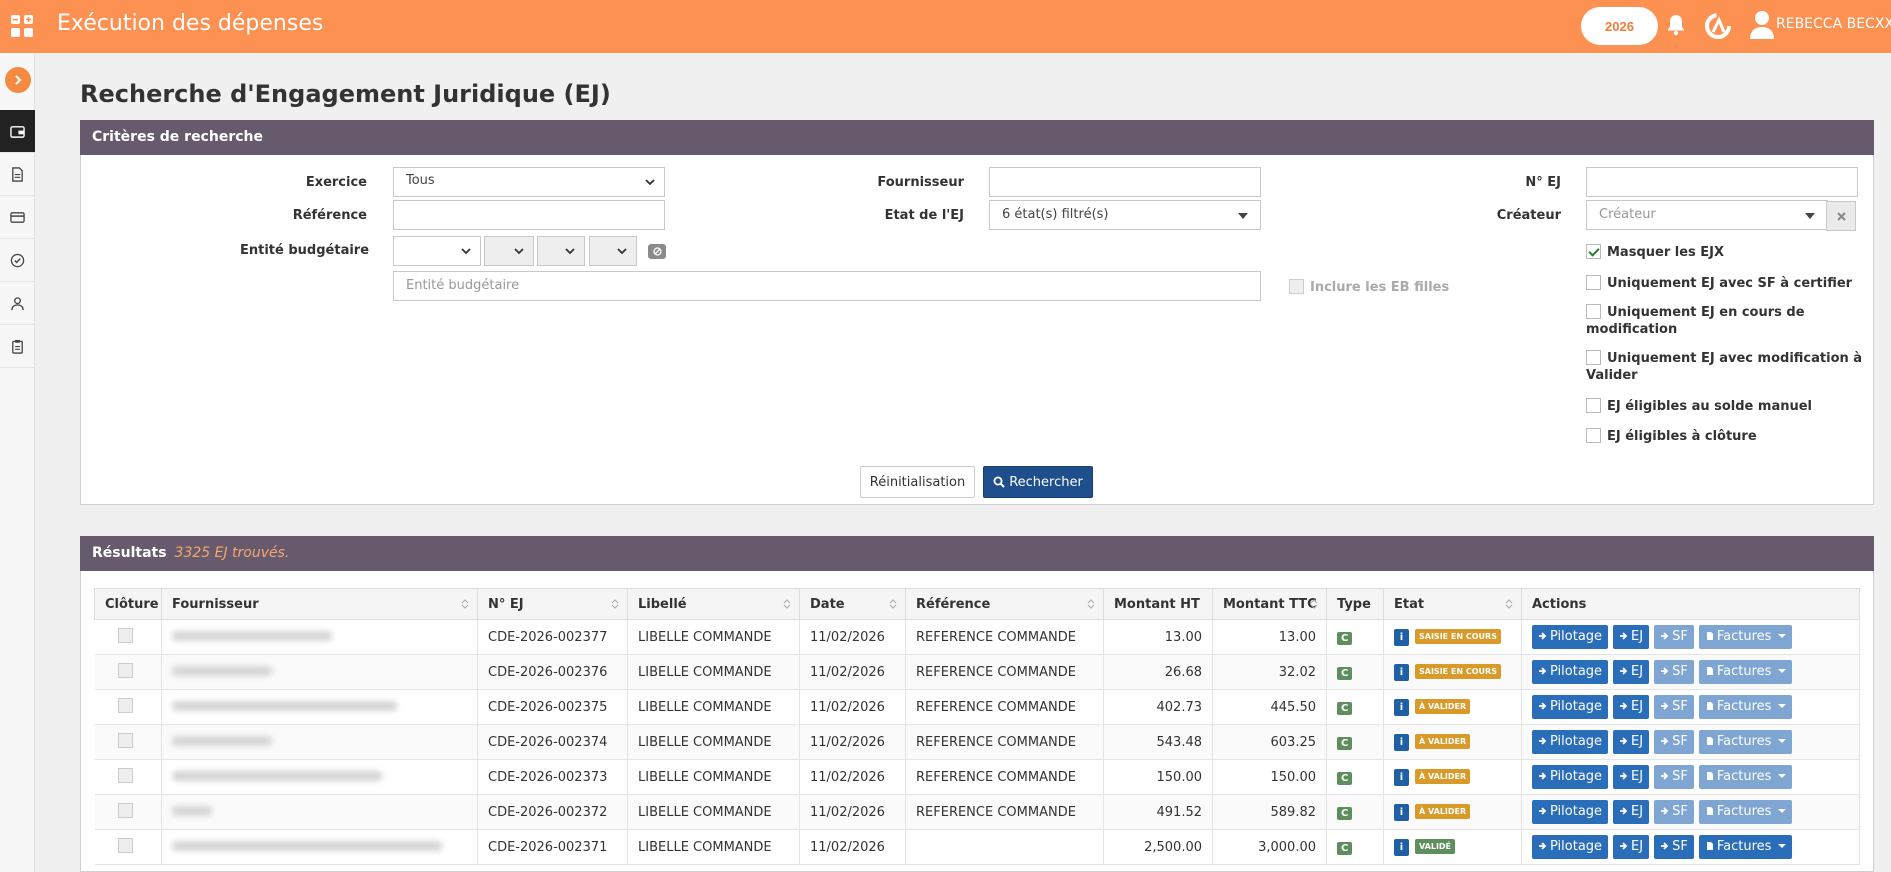  Describe the element at coordinates (1158, 604) in the screenshot. I see `col-montant-ht: Montant HT` at that location.